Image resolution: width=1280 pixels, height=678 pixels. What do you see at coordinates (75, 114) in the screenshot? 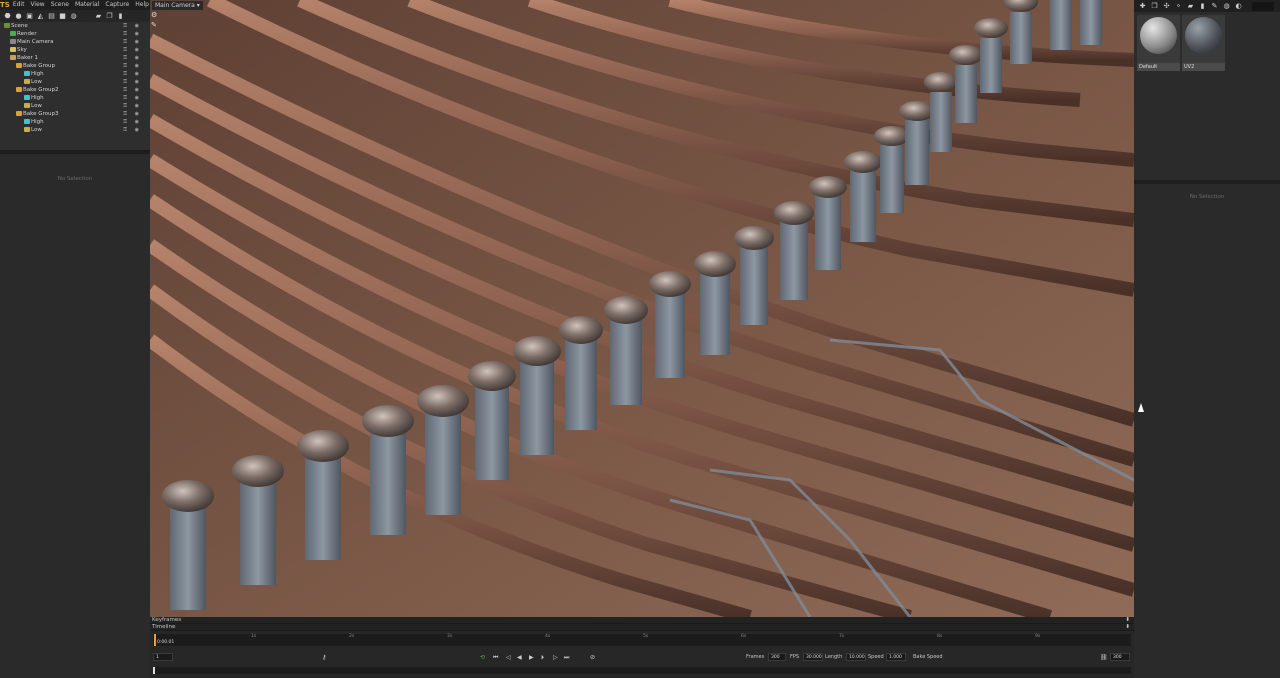
I see `tree-row-bake-group3: Bake Group3 ⚿ ◉` at bounding box center [75, 114].